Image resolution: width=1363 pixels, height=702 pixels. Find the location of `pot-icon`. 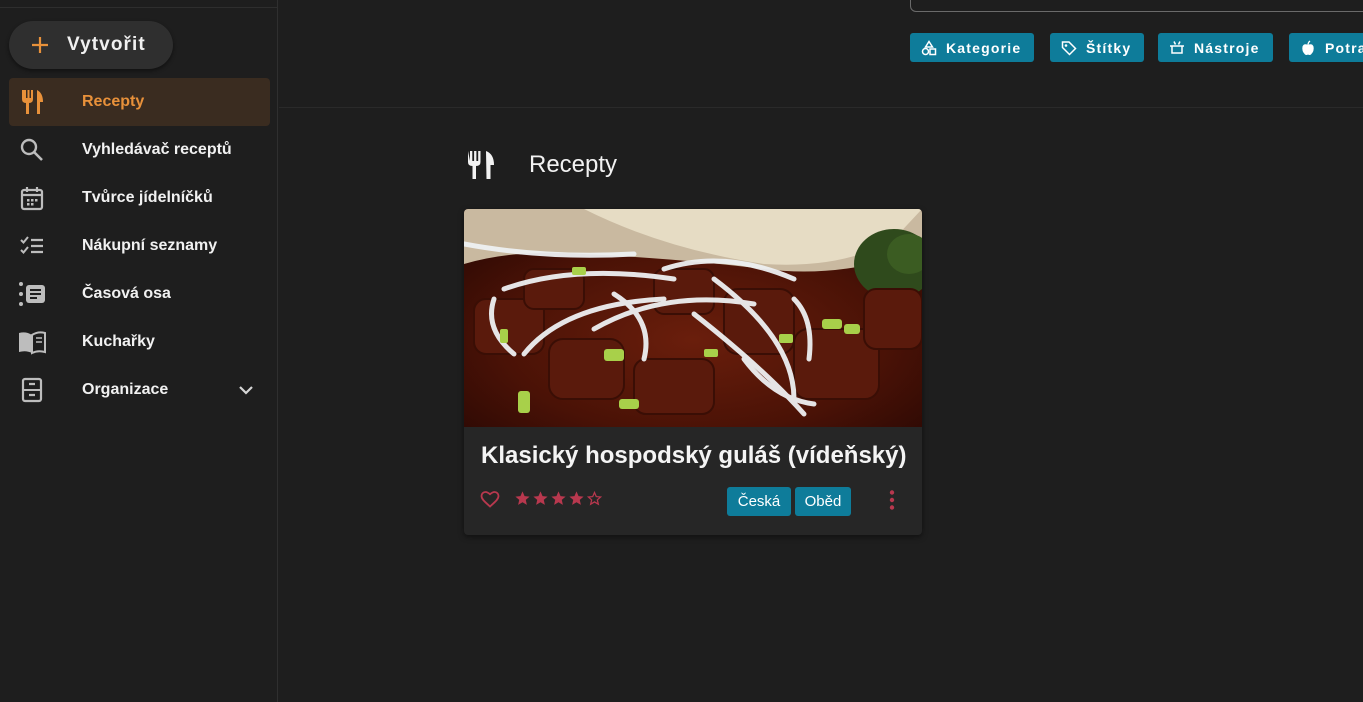

pot-icon is located at coordinates (1177, 47).